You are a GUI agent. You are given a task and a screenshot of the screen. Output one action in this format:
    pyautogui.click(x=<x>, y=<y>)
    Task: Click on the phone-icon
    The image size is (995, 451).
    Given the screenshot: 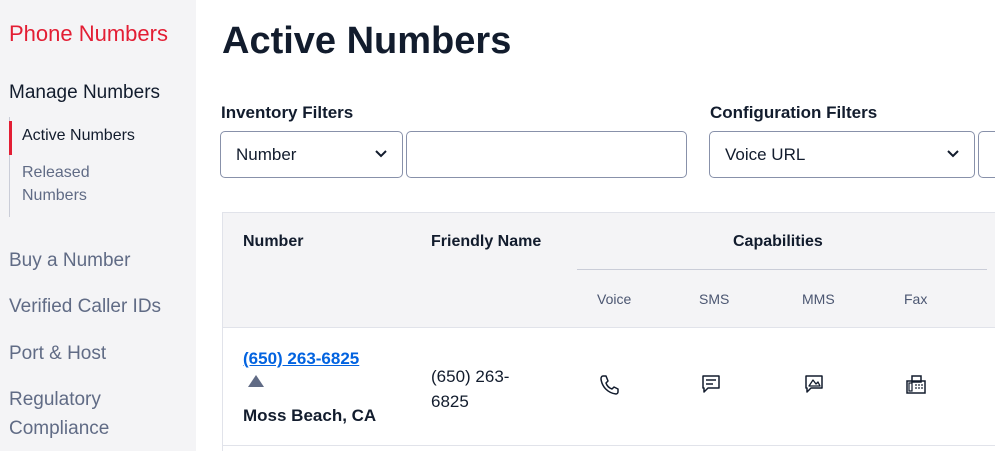 What is the action you would take?
    pyautogui.click(x=609, y=385)
    